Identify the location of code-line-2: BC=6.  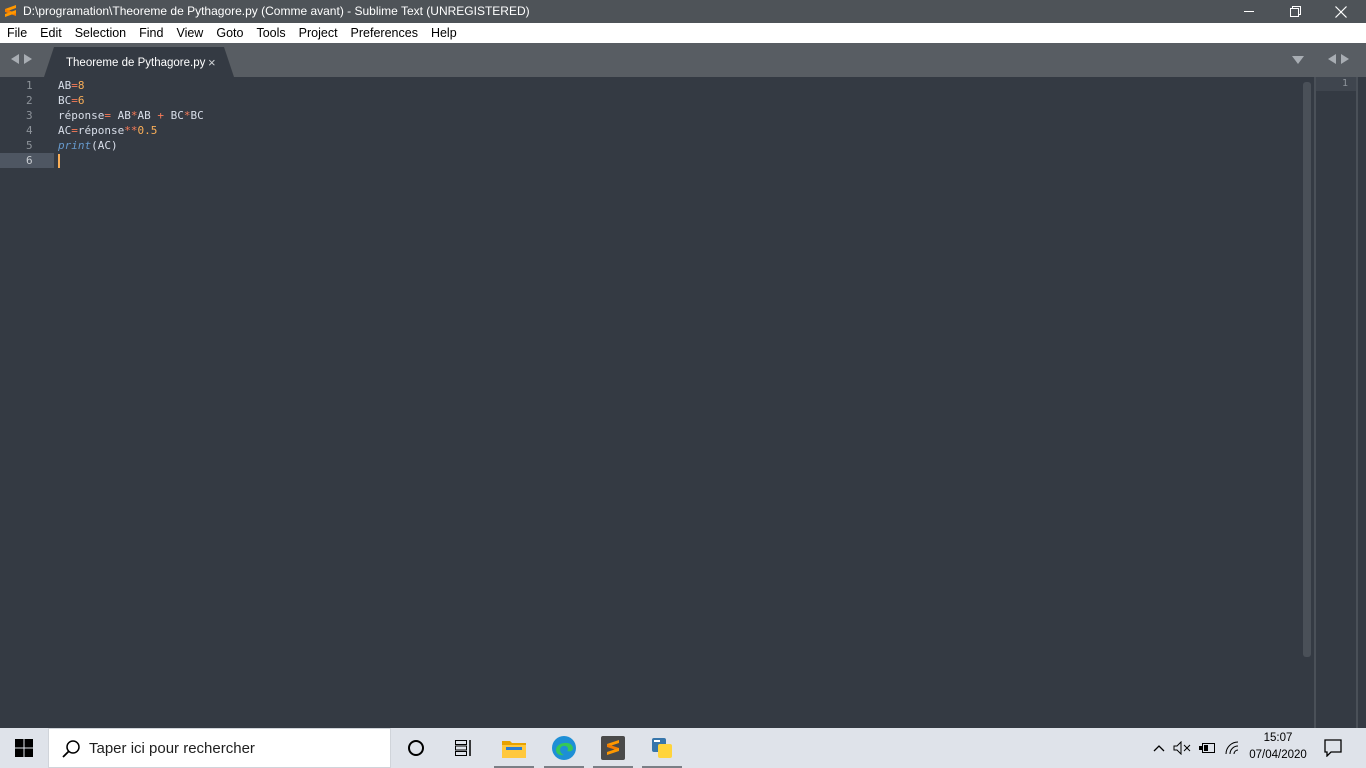
(678, 100).